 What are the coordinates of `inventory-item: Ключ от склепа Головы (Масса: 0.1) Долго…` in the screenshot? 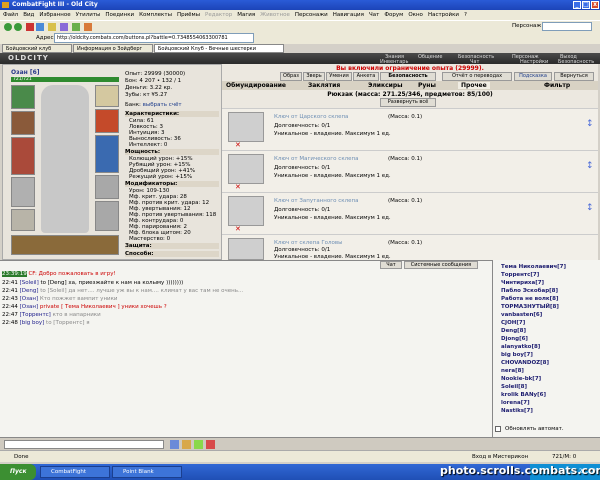 It's located at (410, 247).